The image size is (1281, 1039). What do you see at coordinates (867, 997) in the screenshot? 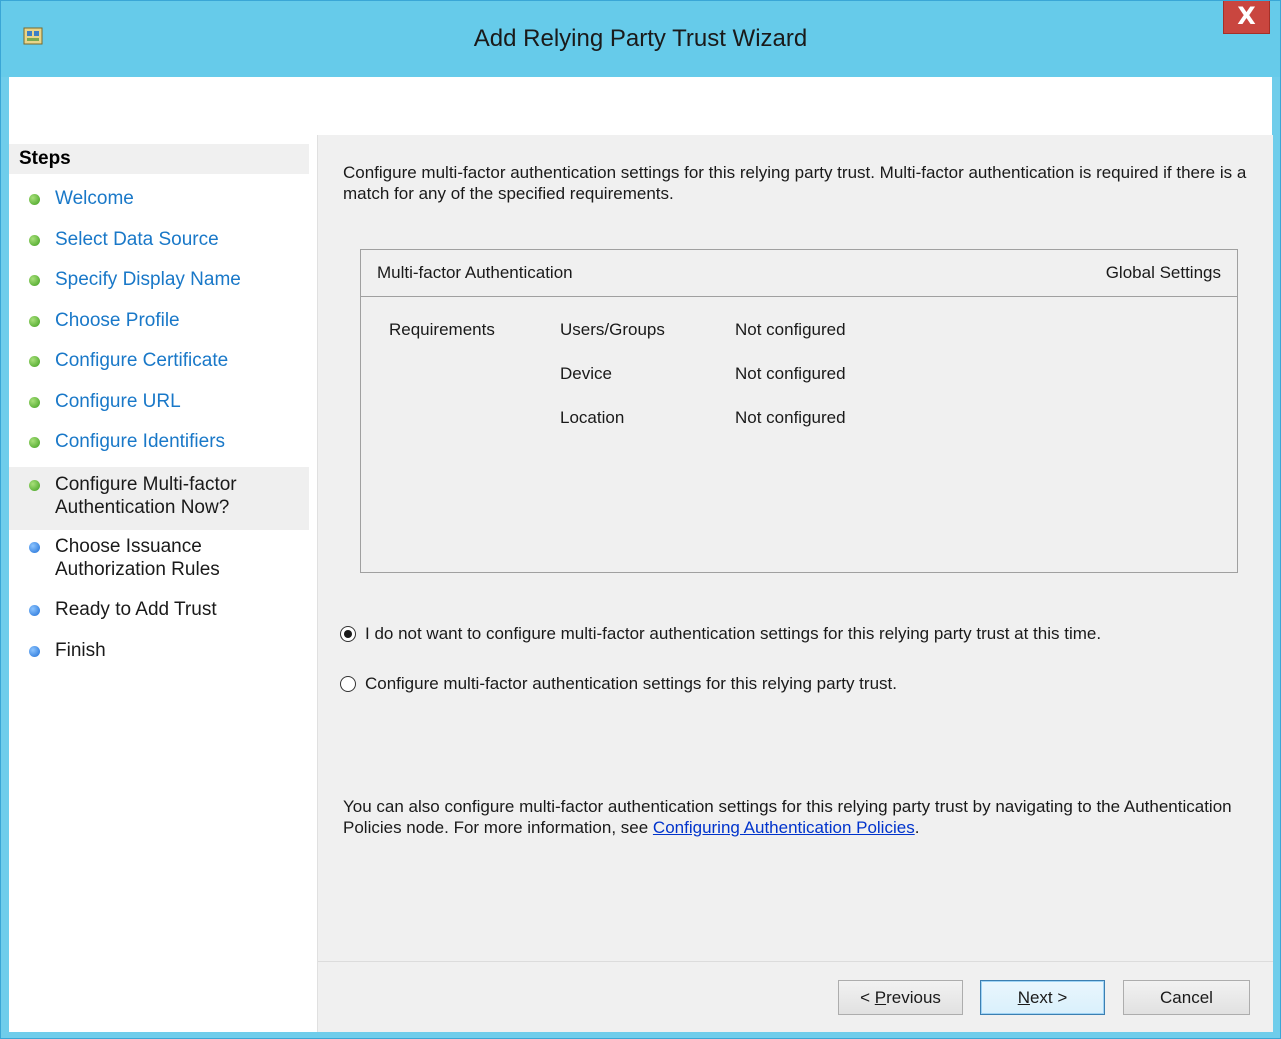
I see `previous-prefix: <` at bounding box center [867, 997].